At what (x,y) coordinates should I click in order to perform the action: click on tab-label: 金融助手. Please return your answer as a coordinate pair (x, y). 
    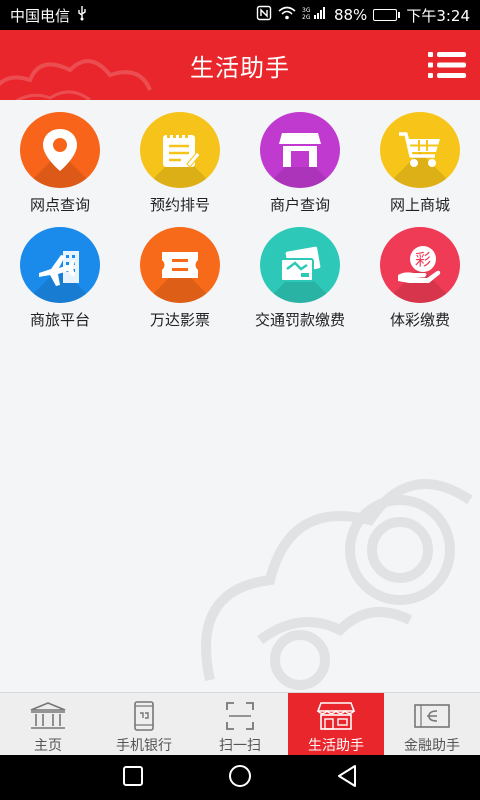
    Looking at the image, I should click on (432, 746).